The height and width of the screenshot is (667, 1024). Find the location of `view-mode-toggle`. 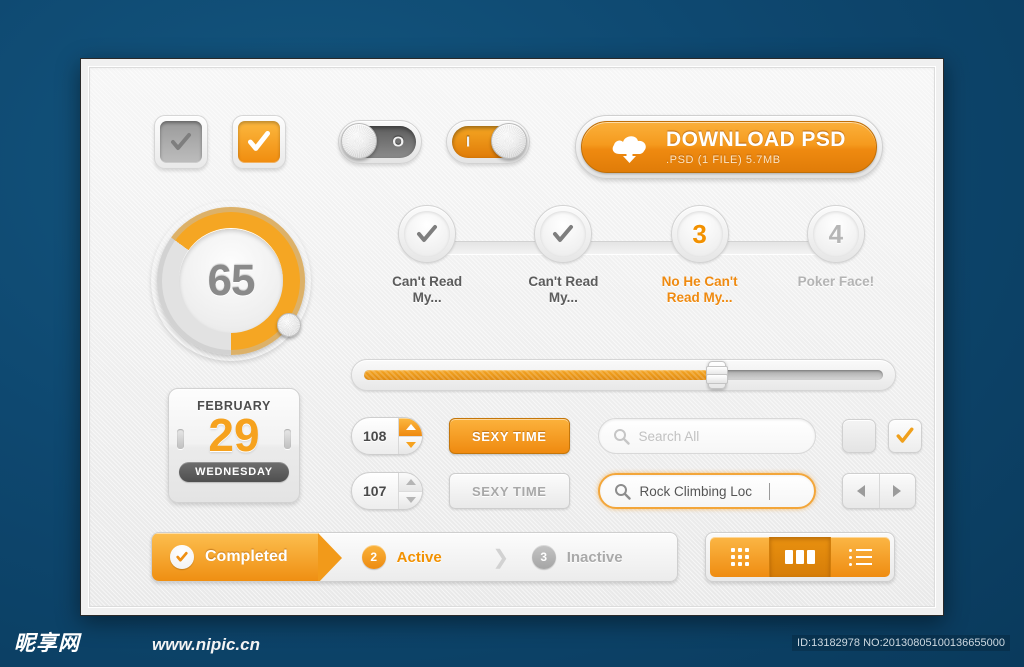

view-mode-toggle is located at coordinates (800, 557).